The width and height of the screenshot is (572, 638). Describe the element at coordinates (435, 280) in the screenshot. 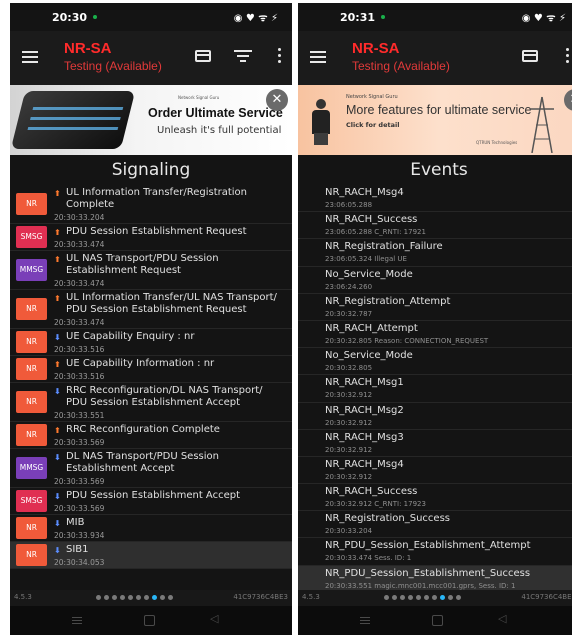

I see `event-row: No_Service_Mode 23:06:24.260` at that location.